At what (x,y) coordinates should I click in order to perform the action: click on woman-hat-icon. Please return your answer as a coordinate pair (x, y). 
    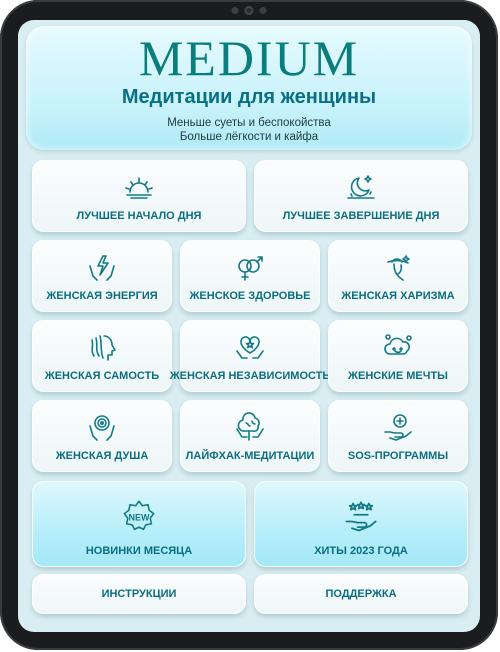
    Looking at the image, I should click on (398, 268).